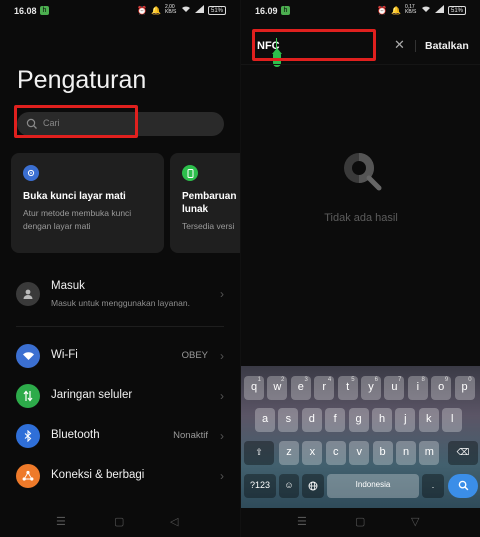 The height and width of the screenshot is (537, 480). I want to click on key-y: y6, so click(371, 388).